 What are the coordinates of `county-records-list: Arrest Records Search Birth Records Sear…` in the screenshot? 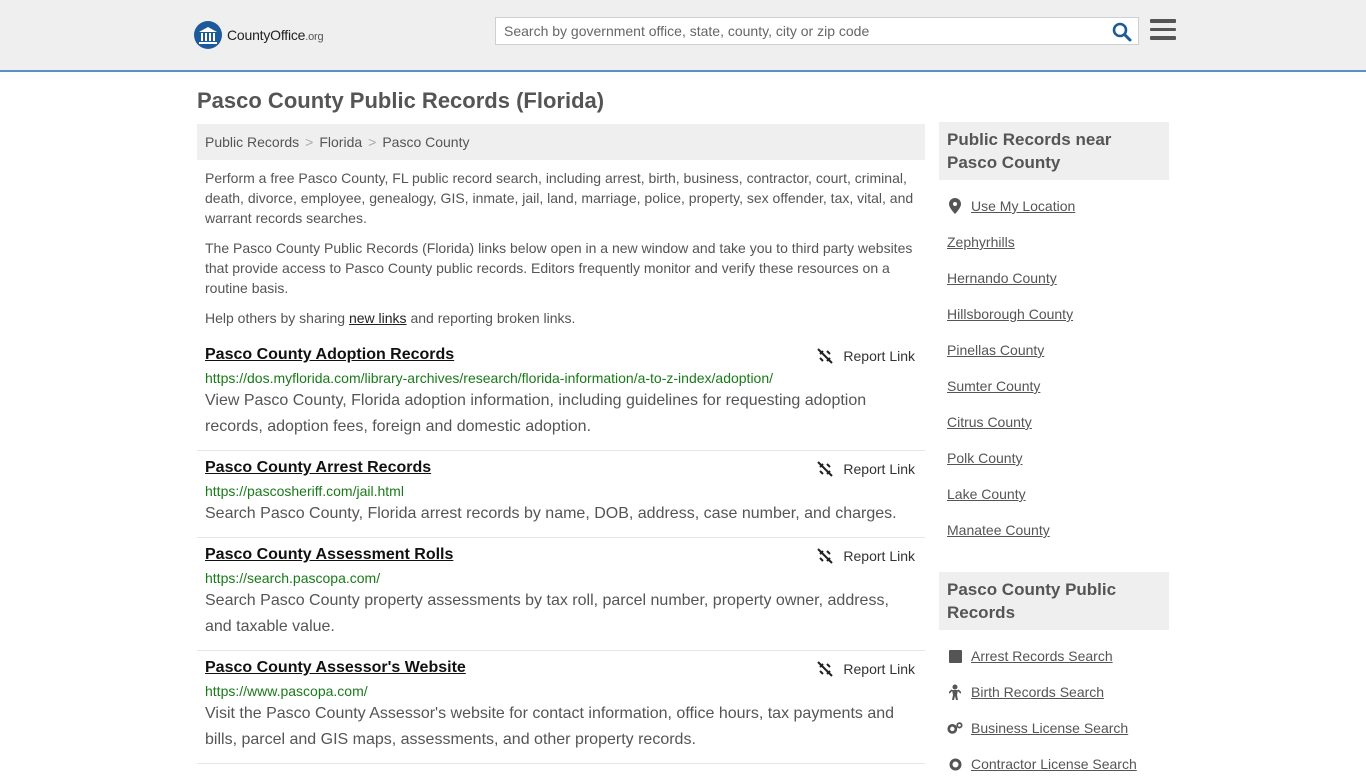 It's located at (1054, 710).